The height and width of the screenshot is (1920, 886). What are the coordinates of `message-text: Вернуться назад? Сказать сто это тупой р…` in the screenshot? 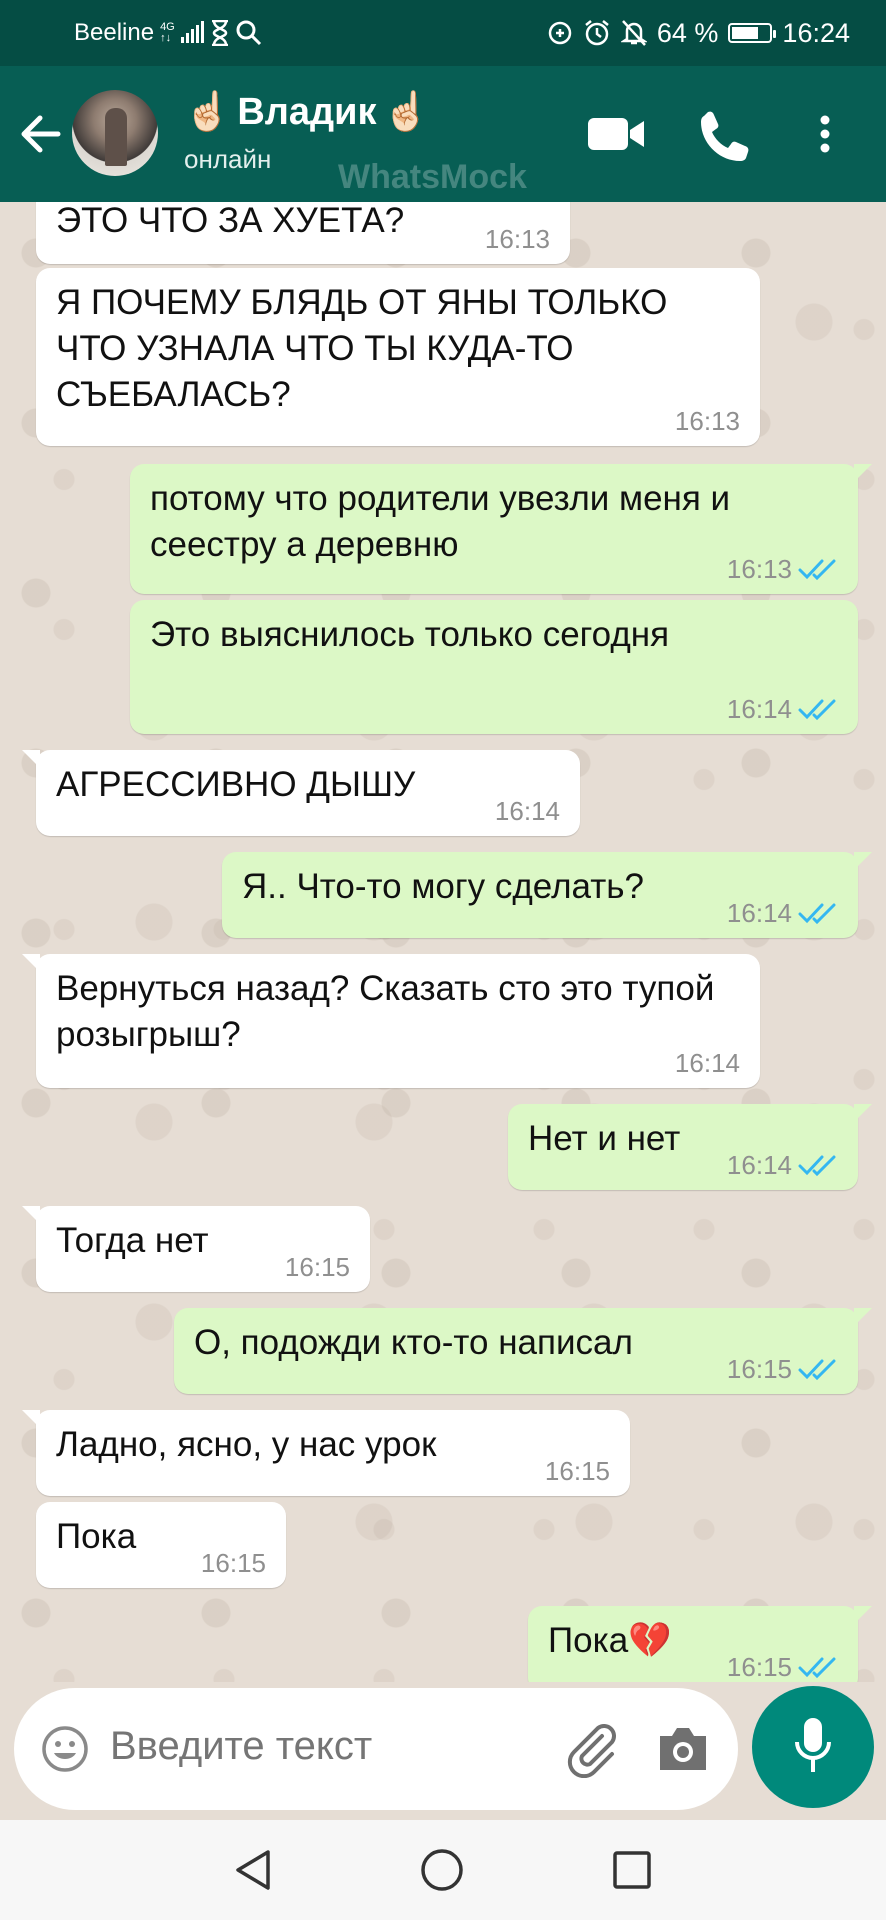 It's located at (385, 1011).